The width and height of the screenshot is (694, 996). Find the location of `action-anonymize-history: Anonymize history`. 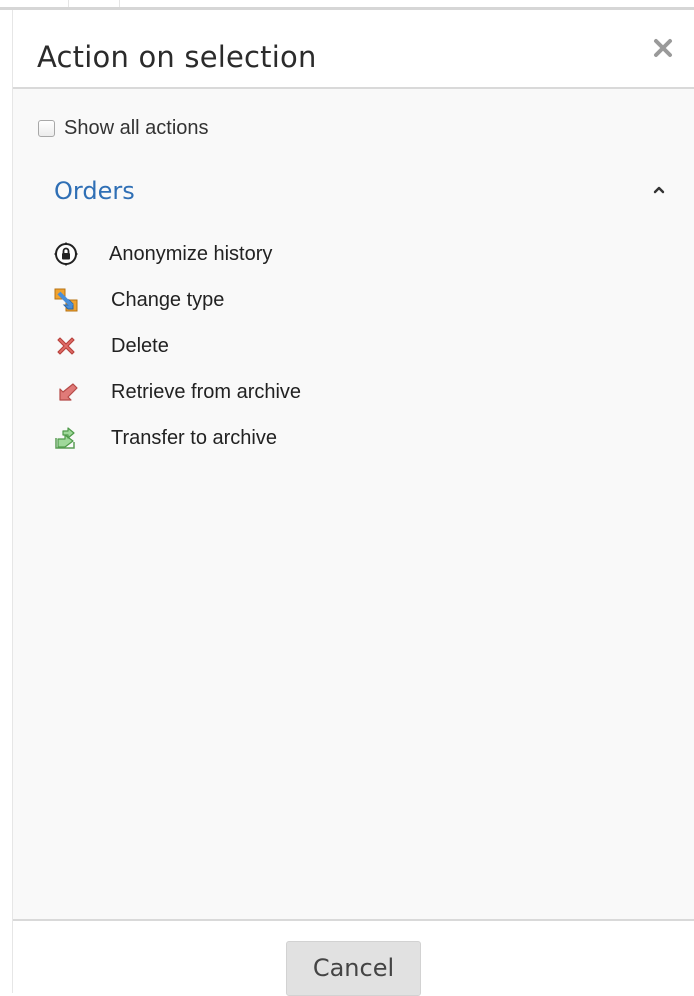

action-anonymize-history: Anonymize history is located at coordinates (177, 254).